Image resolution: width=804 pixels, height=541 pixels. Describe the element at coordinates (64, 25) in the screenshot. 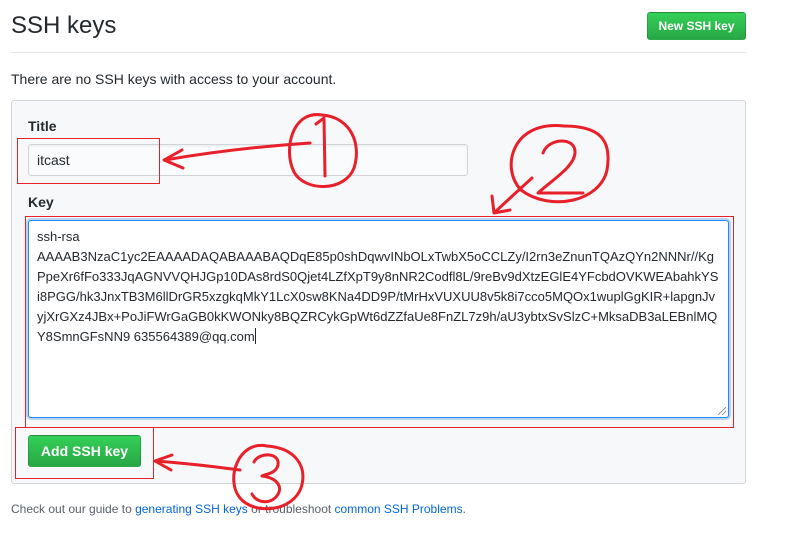

I see `page-title: SSH keys` at that location.